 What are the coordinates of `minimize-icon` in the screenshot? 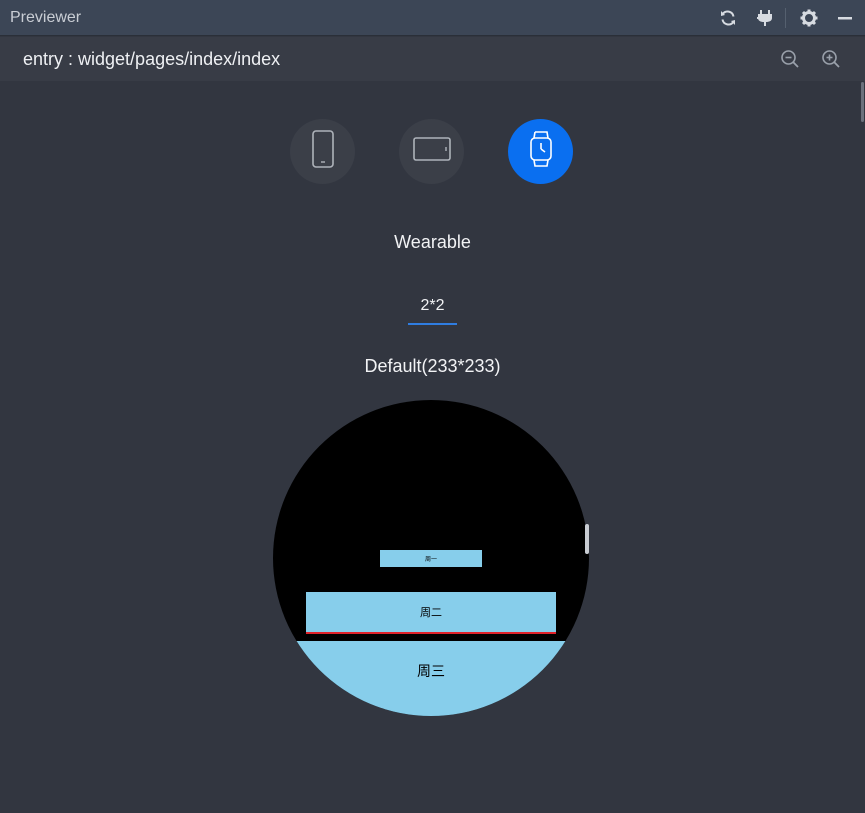 It's located at (845, 18).